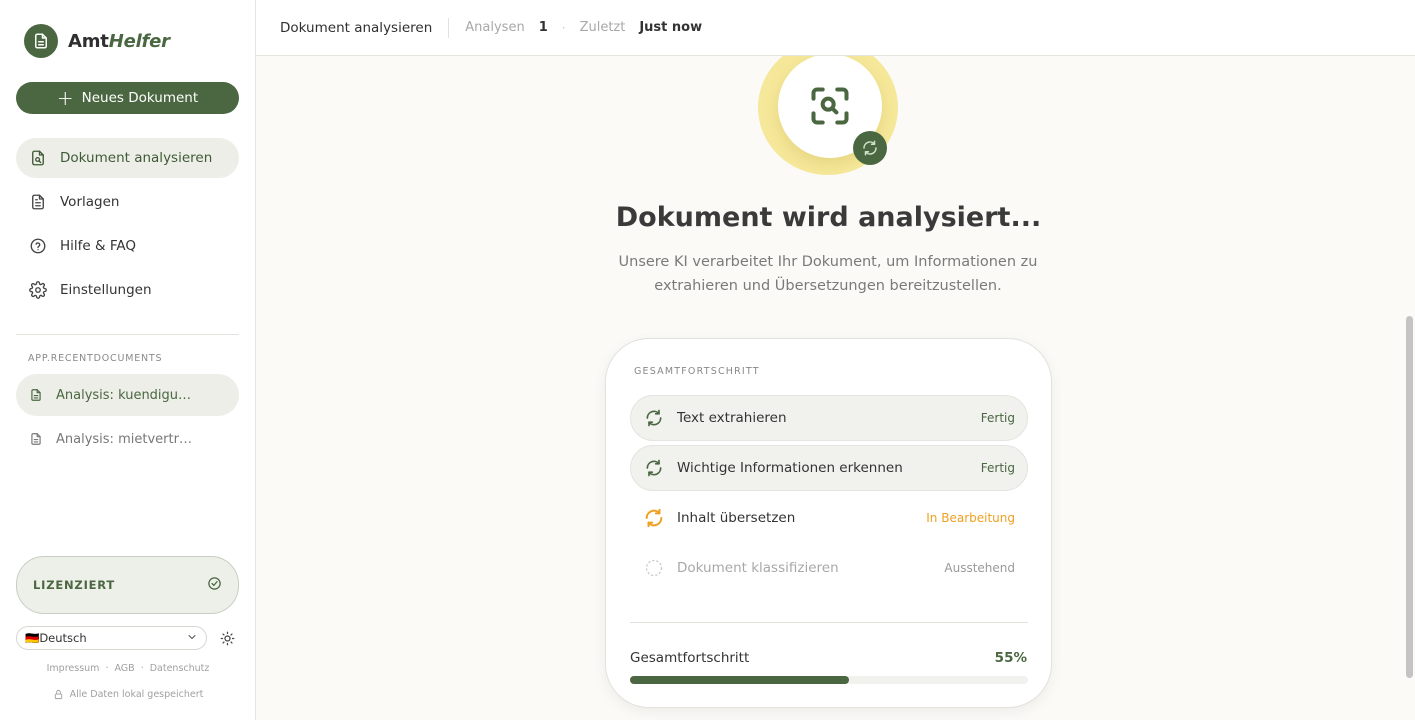  I want to click on recent-item-mietvertrag: Analysis: mietvertrag.pdf, so click(127, 439).